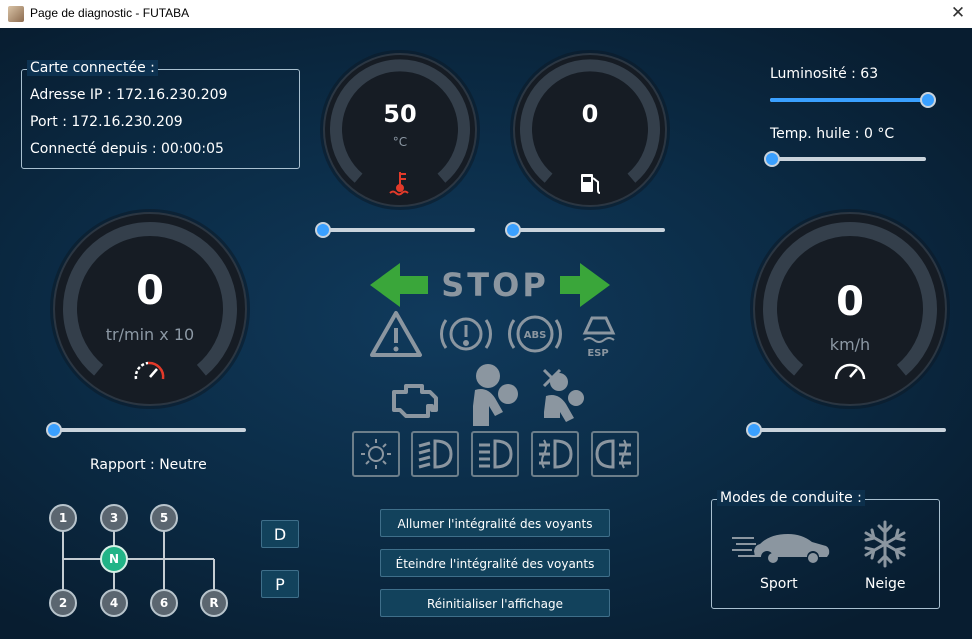  What do you see at coordinates (853, 100) in the screenshot?
I see `brightness-slider` at bounding box center [853, 100].